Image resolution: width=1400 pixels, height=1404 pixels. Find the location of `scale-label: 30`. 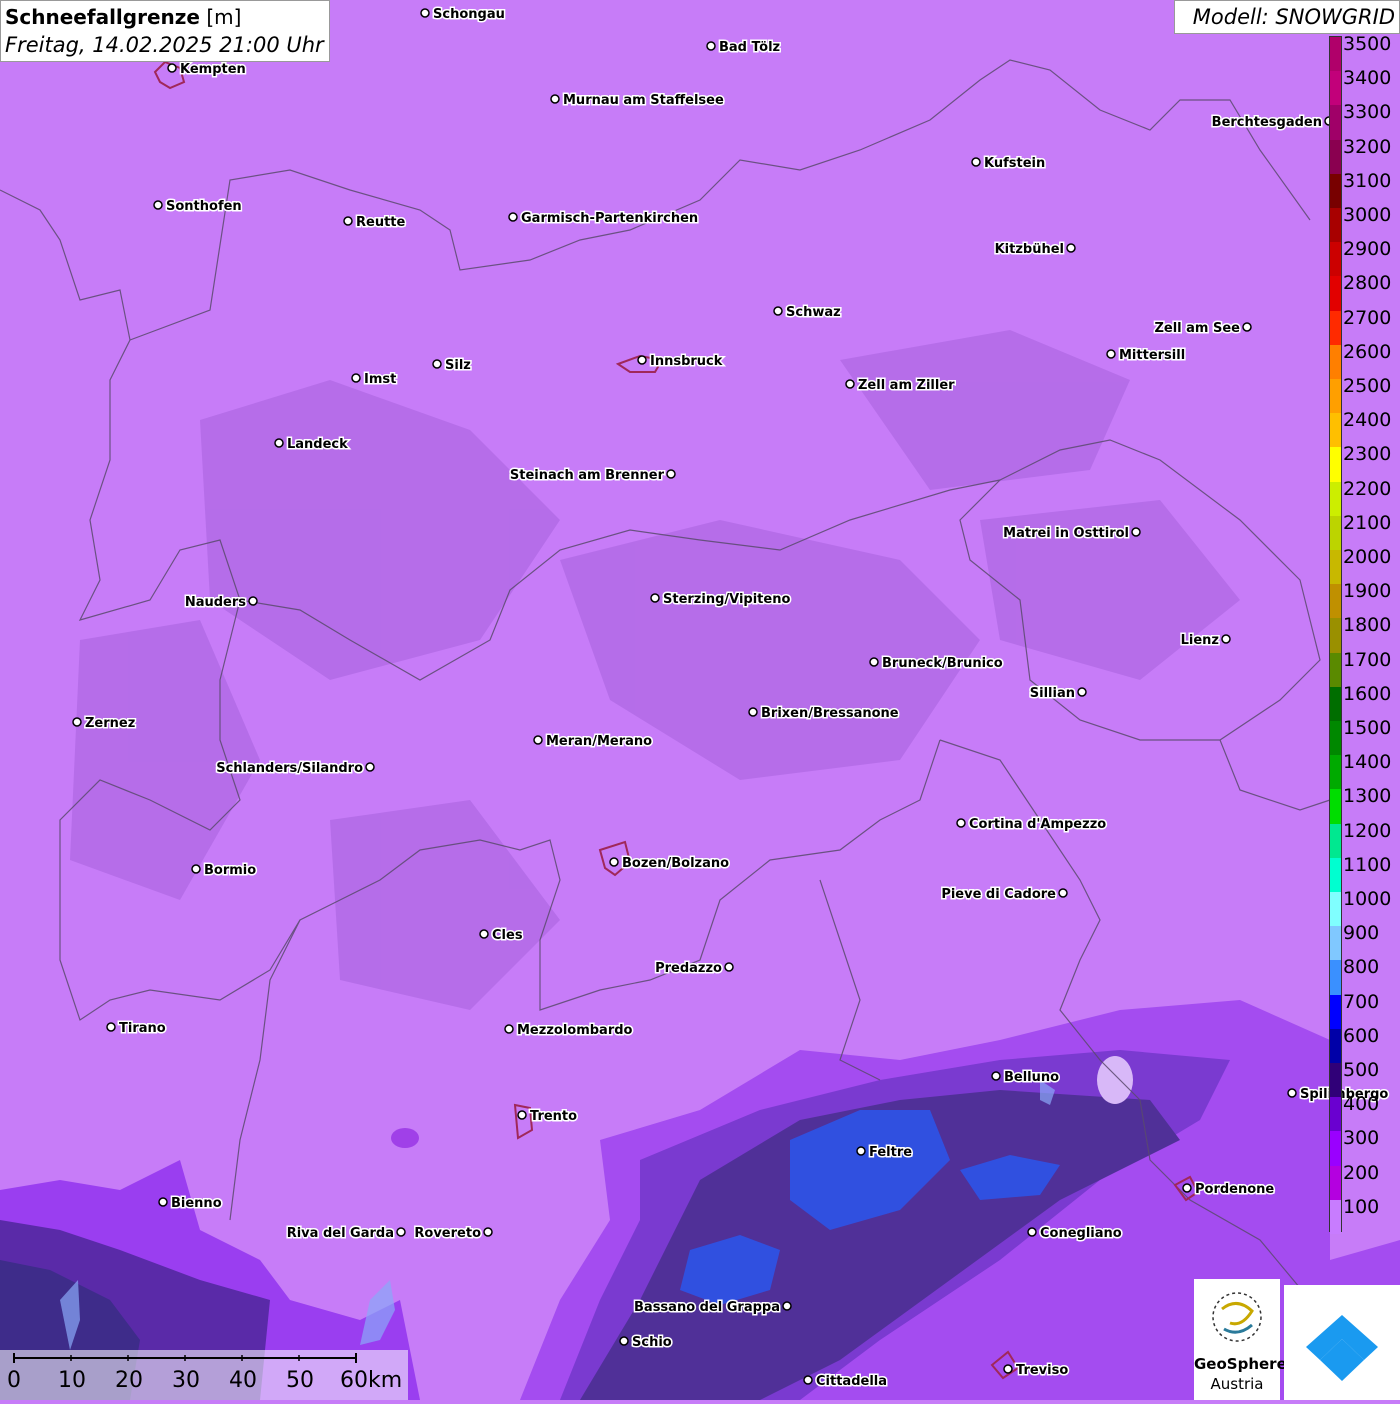

scale-label: 30 is located at coordinates (186, 1380).